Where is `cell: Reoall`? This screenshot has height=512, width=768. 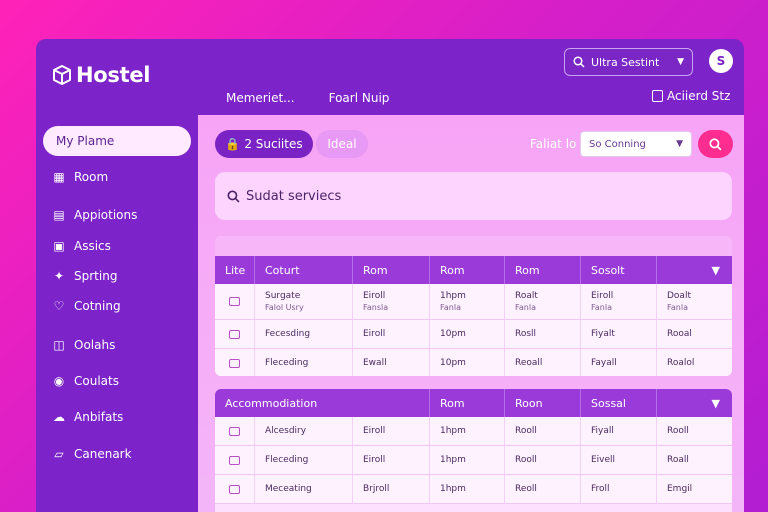 cell: Reoall is located at coordinates (543, 362).